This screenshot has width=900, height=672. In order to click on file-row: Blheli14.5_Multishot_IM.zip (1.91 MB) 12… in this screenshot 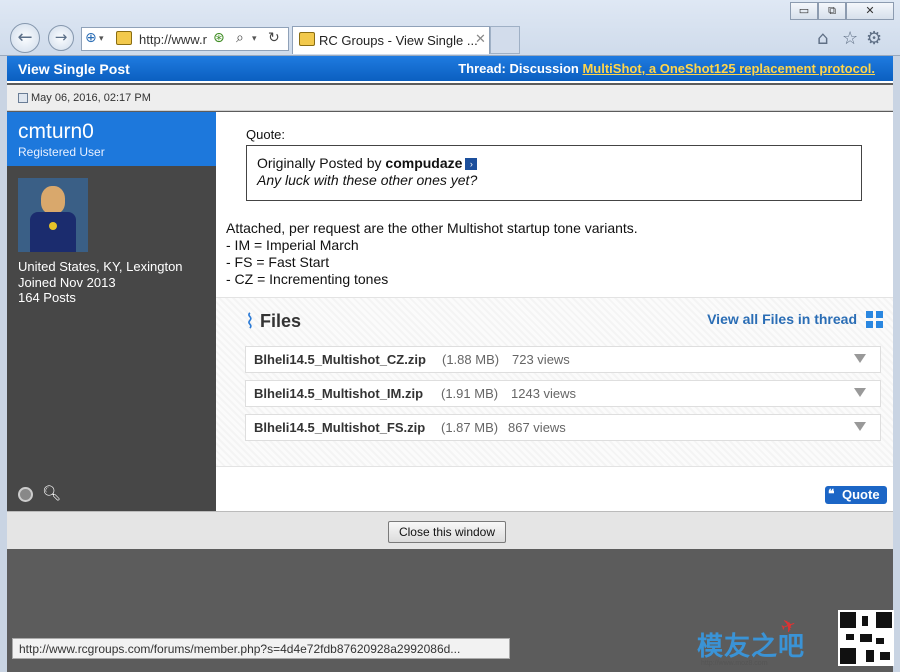, I will do `click(563, 393)`.